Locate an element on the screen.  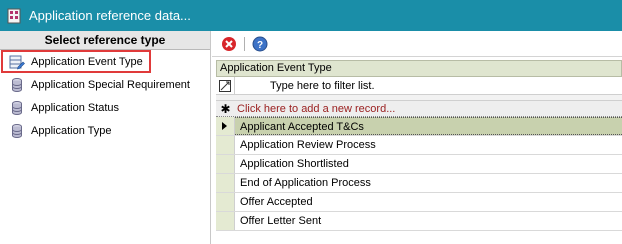
edit-table-icon is located at coordinates (17, 62).